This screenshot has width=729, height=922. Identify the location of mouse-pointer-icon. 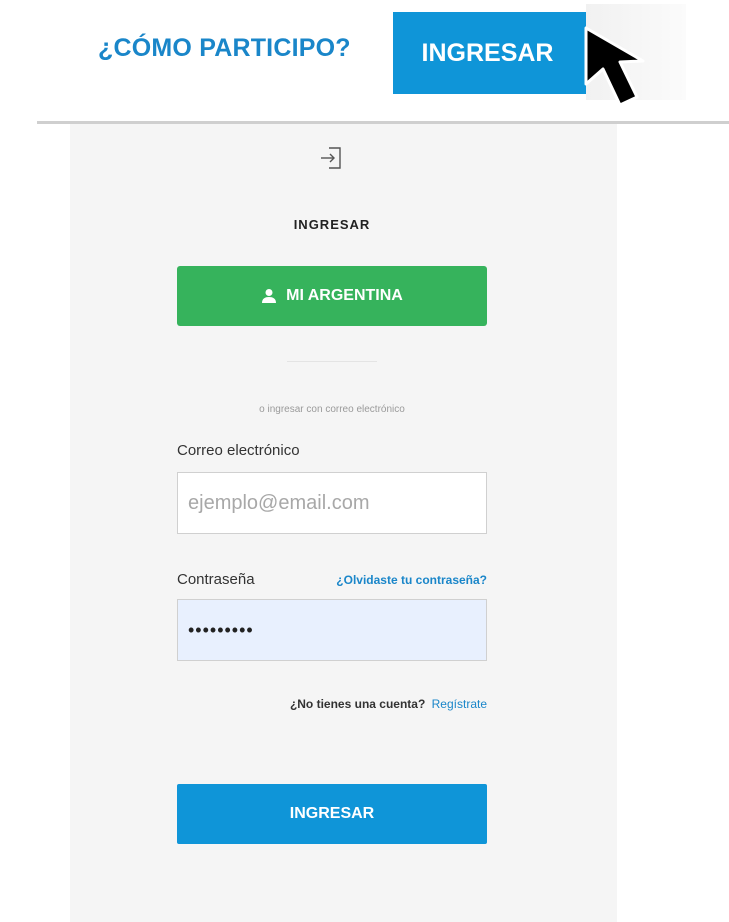
(614, 66).